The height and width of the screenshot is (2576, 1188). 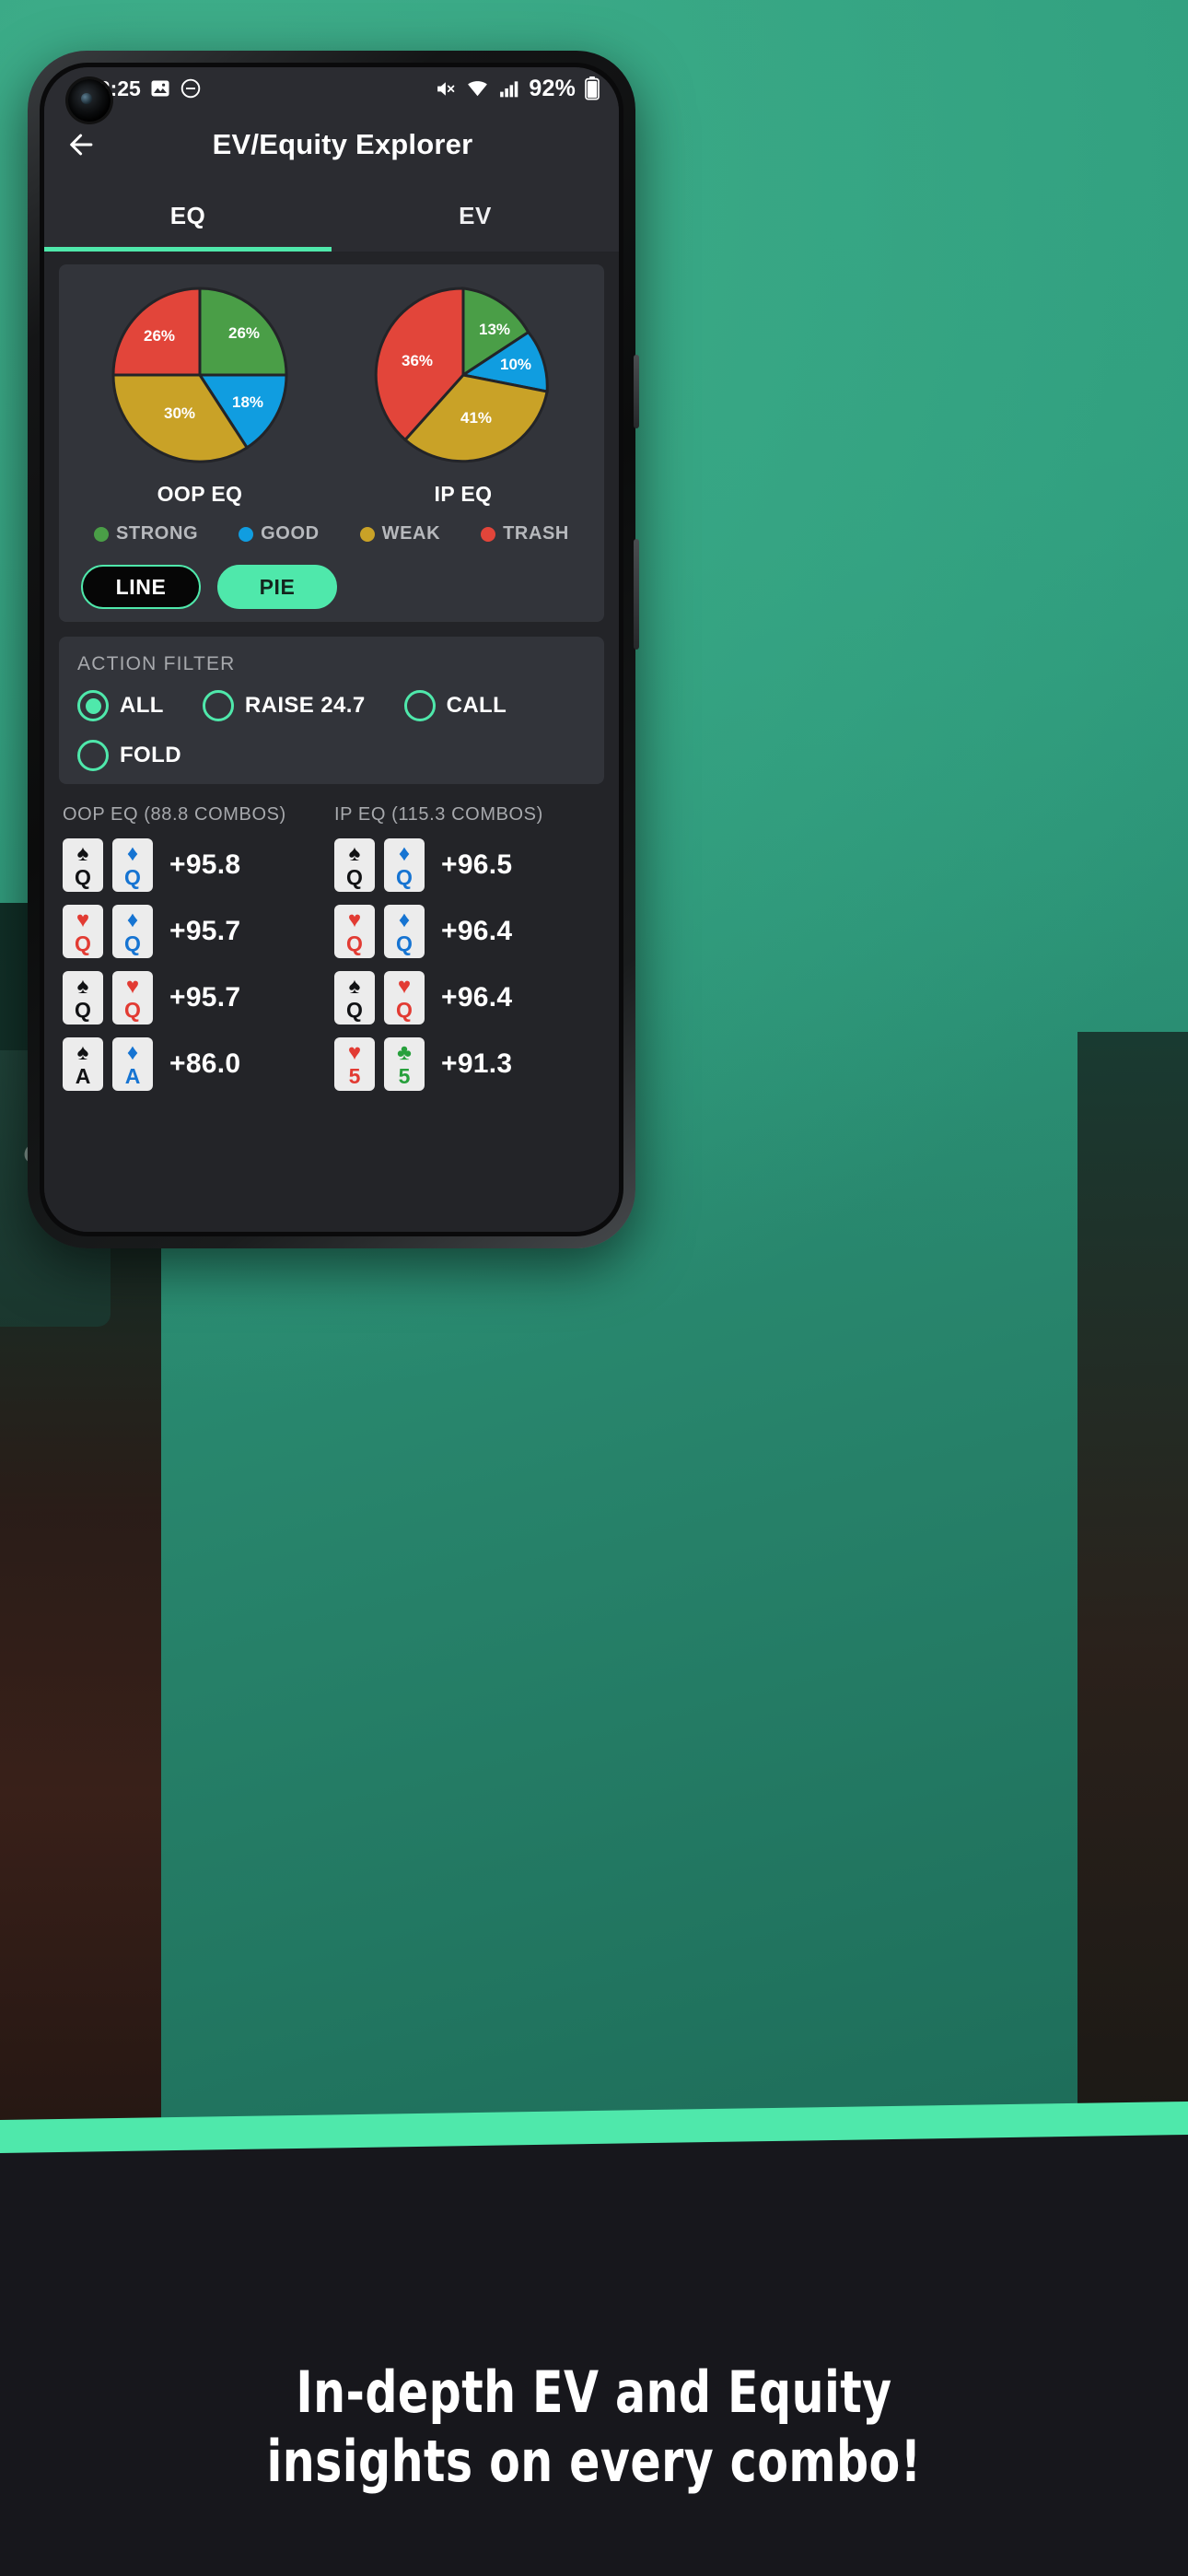 What do you see at coordinates (205, 1063) in the screenshot?
I see `combo-value: +86.0` at bounding box center [205, 1063].